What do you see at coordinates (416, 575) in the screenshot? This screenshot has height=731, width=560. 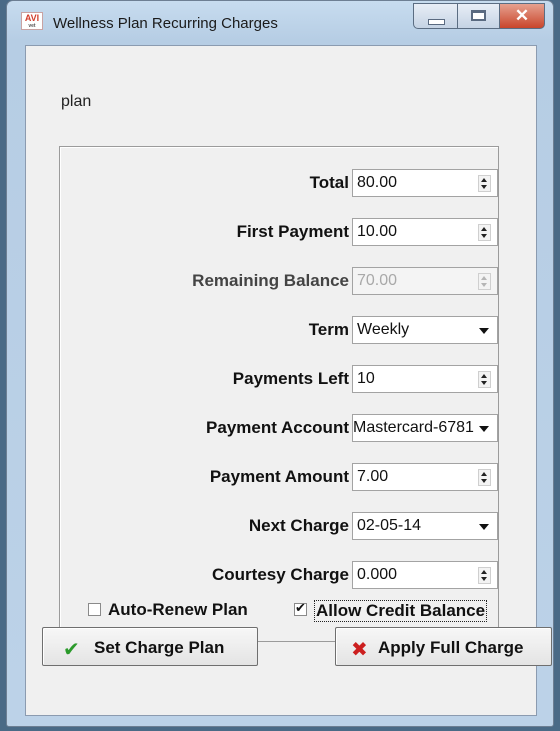 I see `courtesy-charge-value: 0.000` at bounding box center [416, 575].